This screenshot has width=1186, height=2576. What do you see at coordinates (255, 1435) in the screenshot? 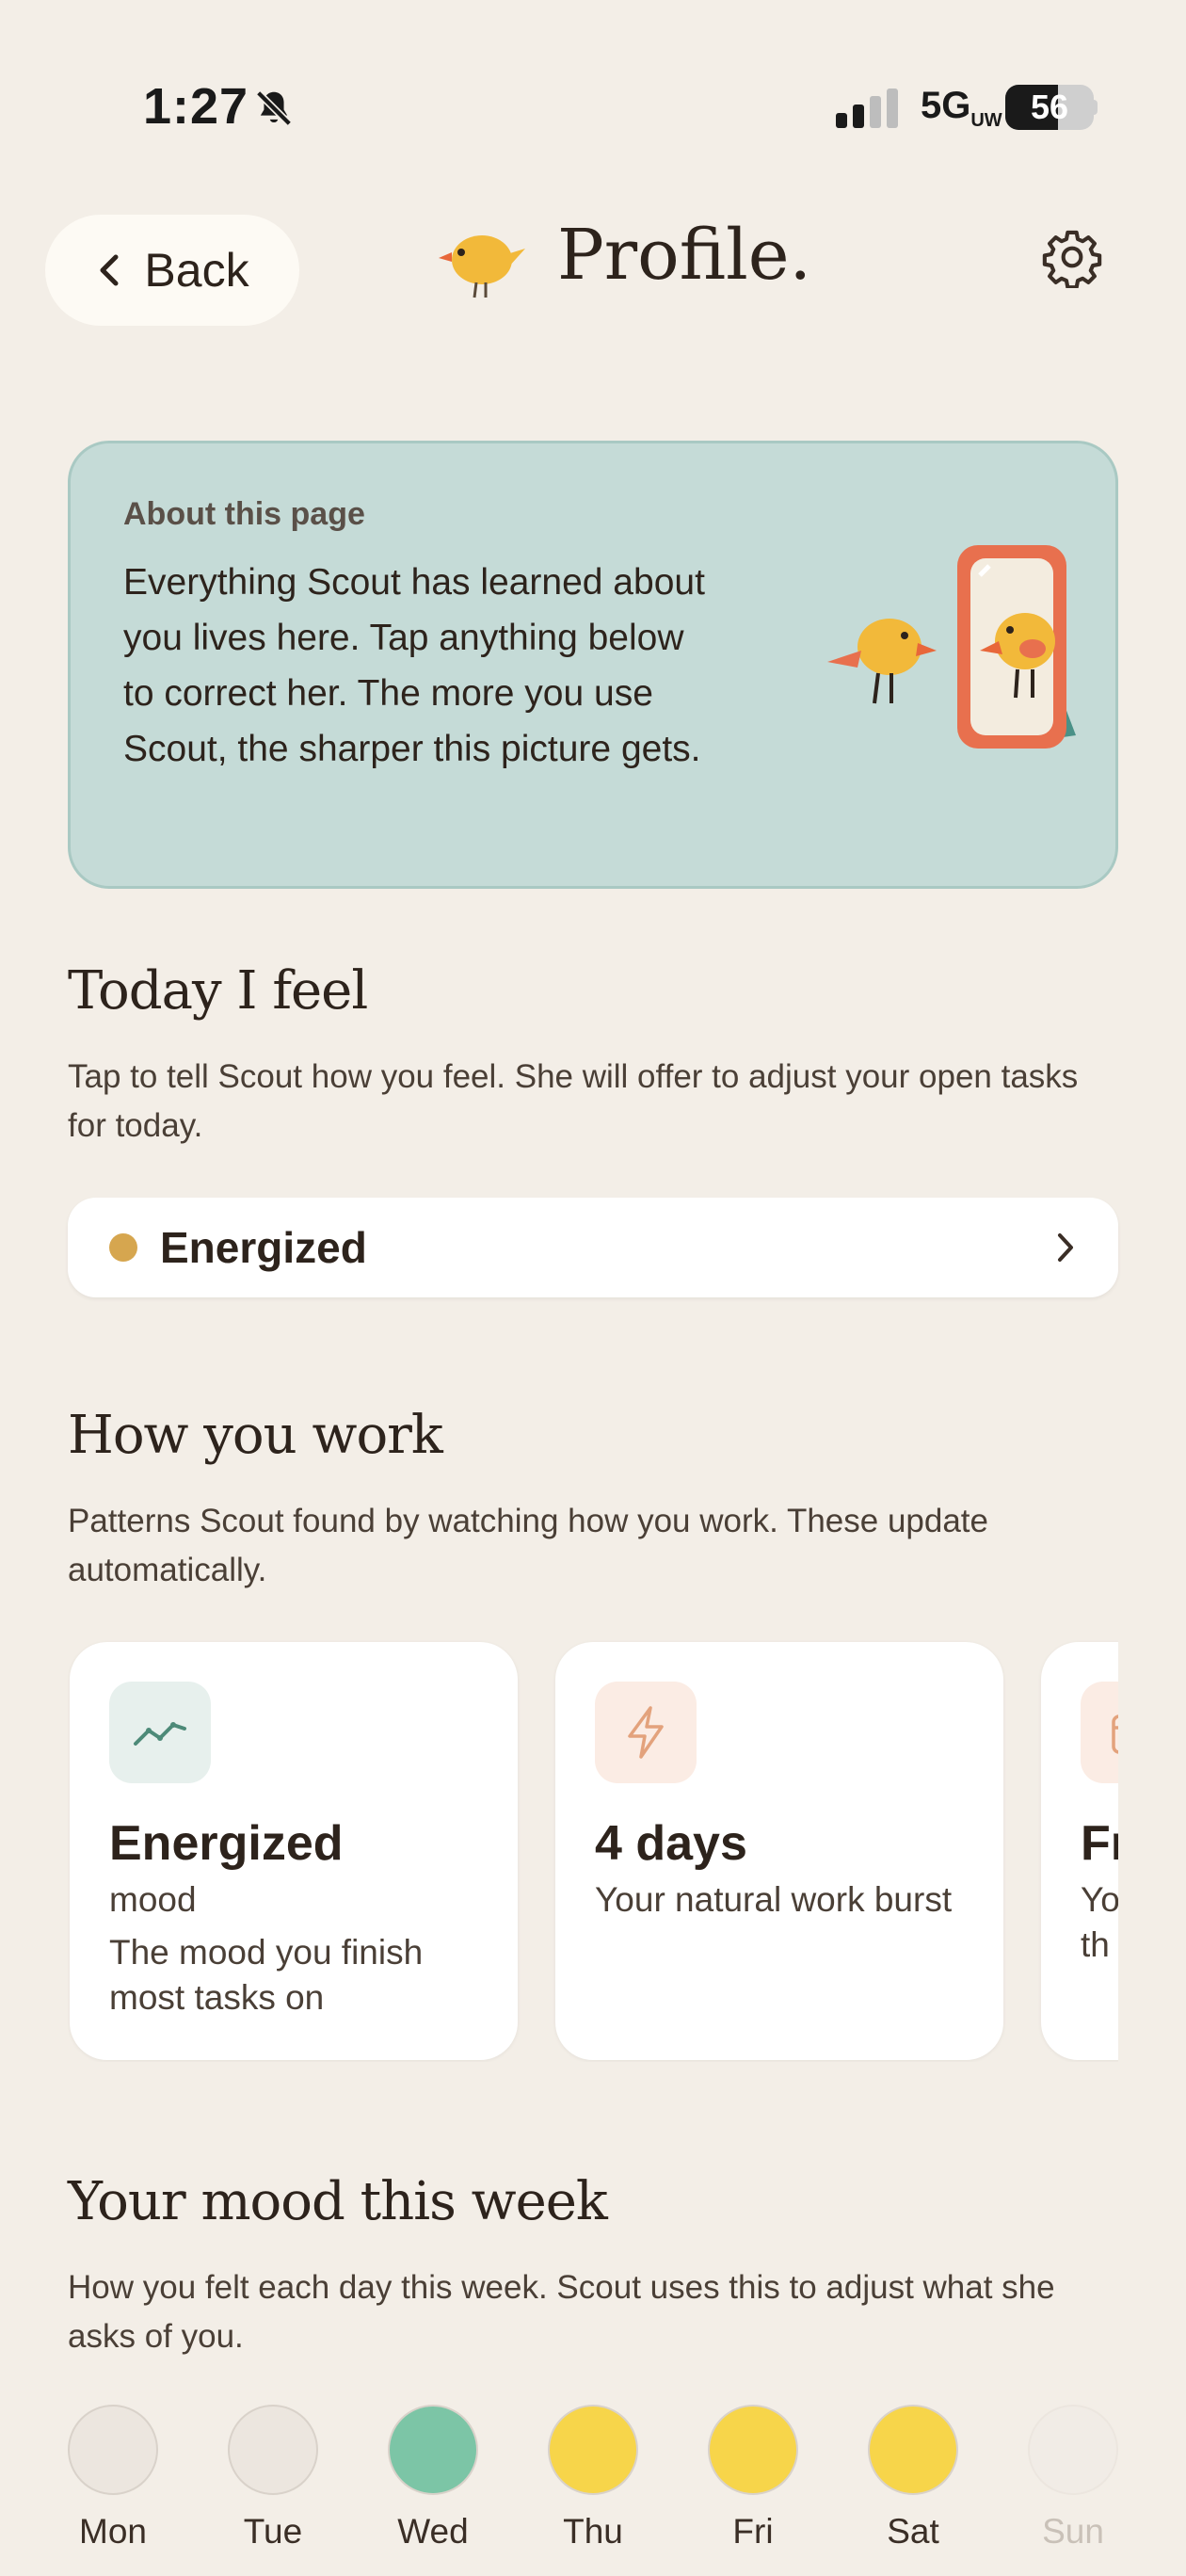
I see `work-heading: How you work` at bounding box center [255, 1435].